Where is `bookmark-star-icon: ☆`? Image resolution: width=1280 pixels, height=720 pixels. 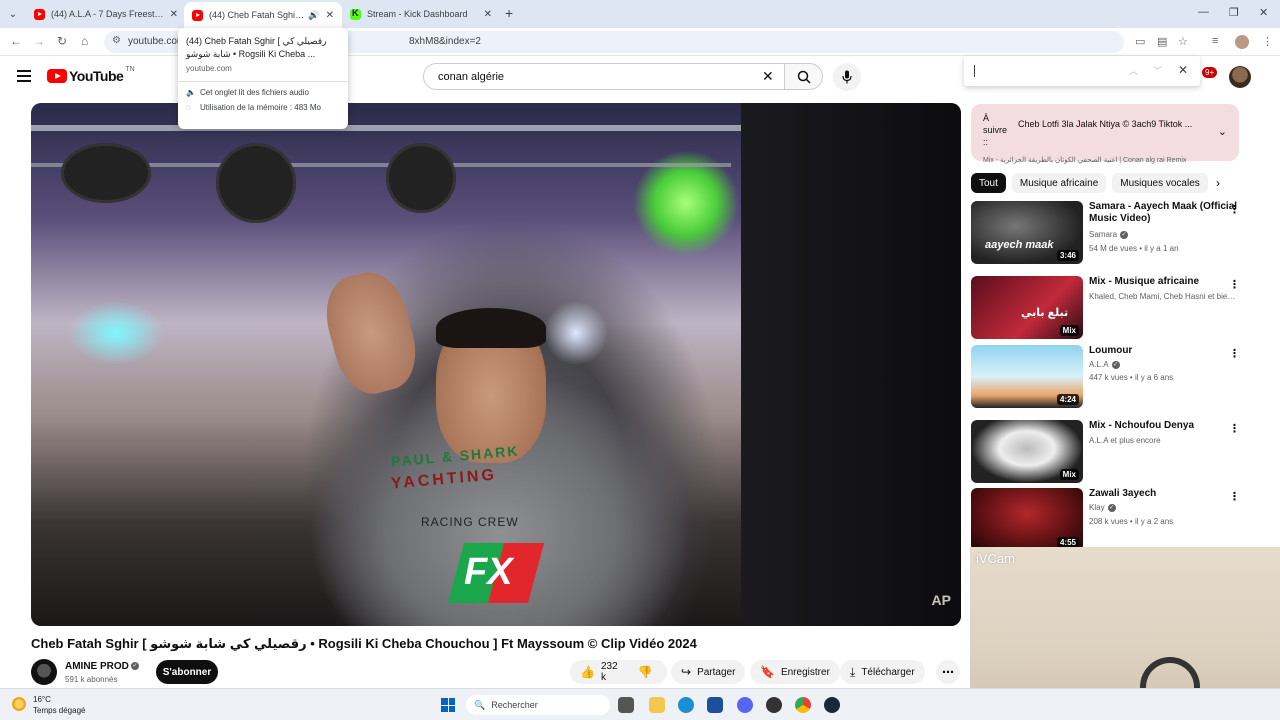
bookmark-star-icon: ☆ is located at coordinates (1183, 41).